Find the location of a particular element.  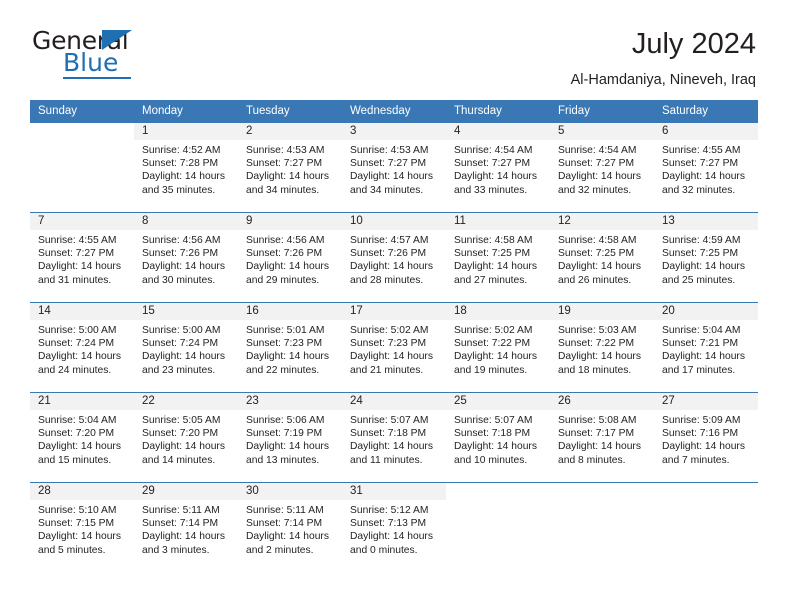

day-number: 6 is located at coordinates (706, 131).